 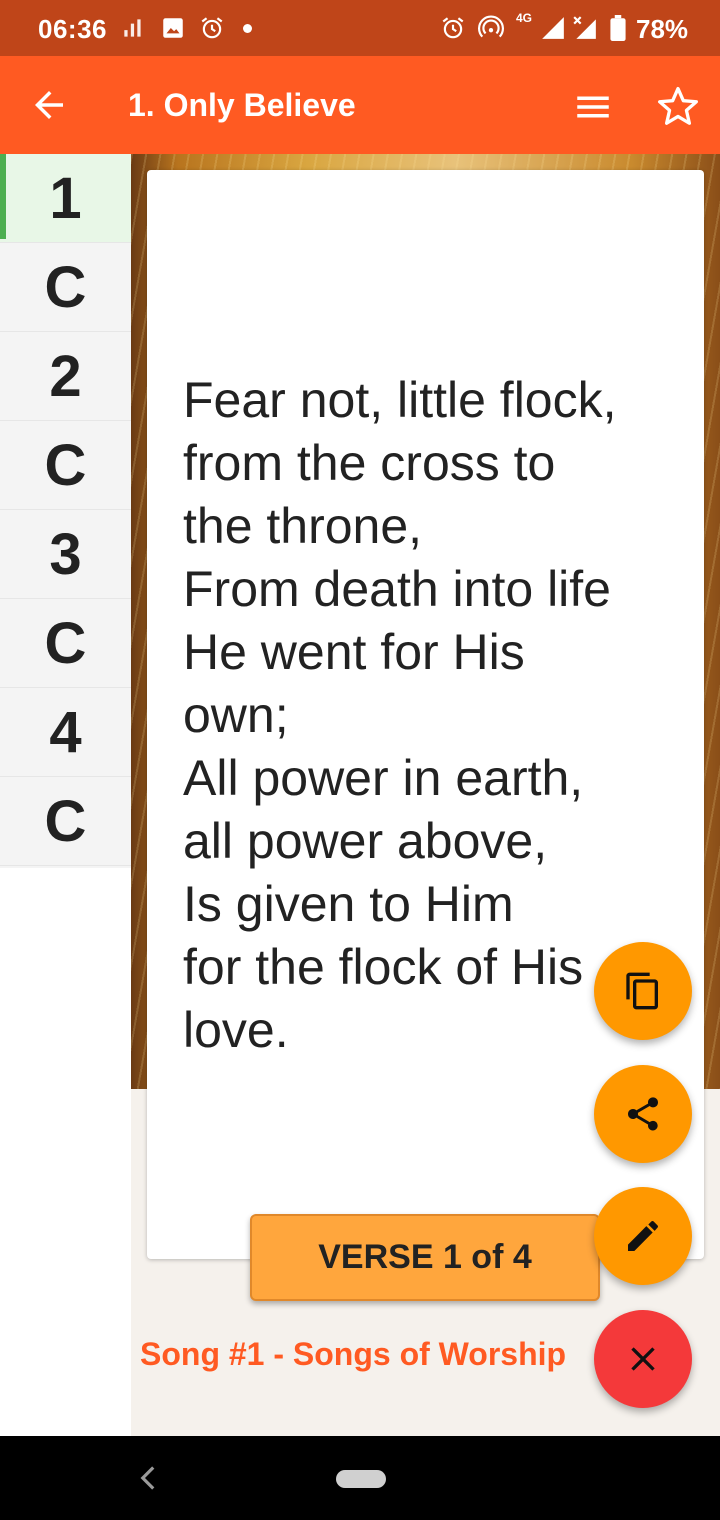 I want to click on share-button, so click(x=643, y=1114).